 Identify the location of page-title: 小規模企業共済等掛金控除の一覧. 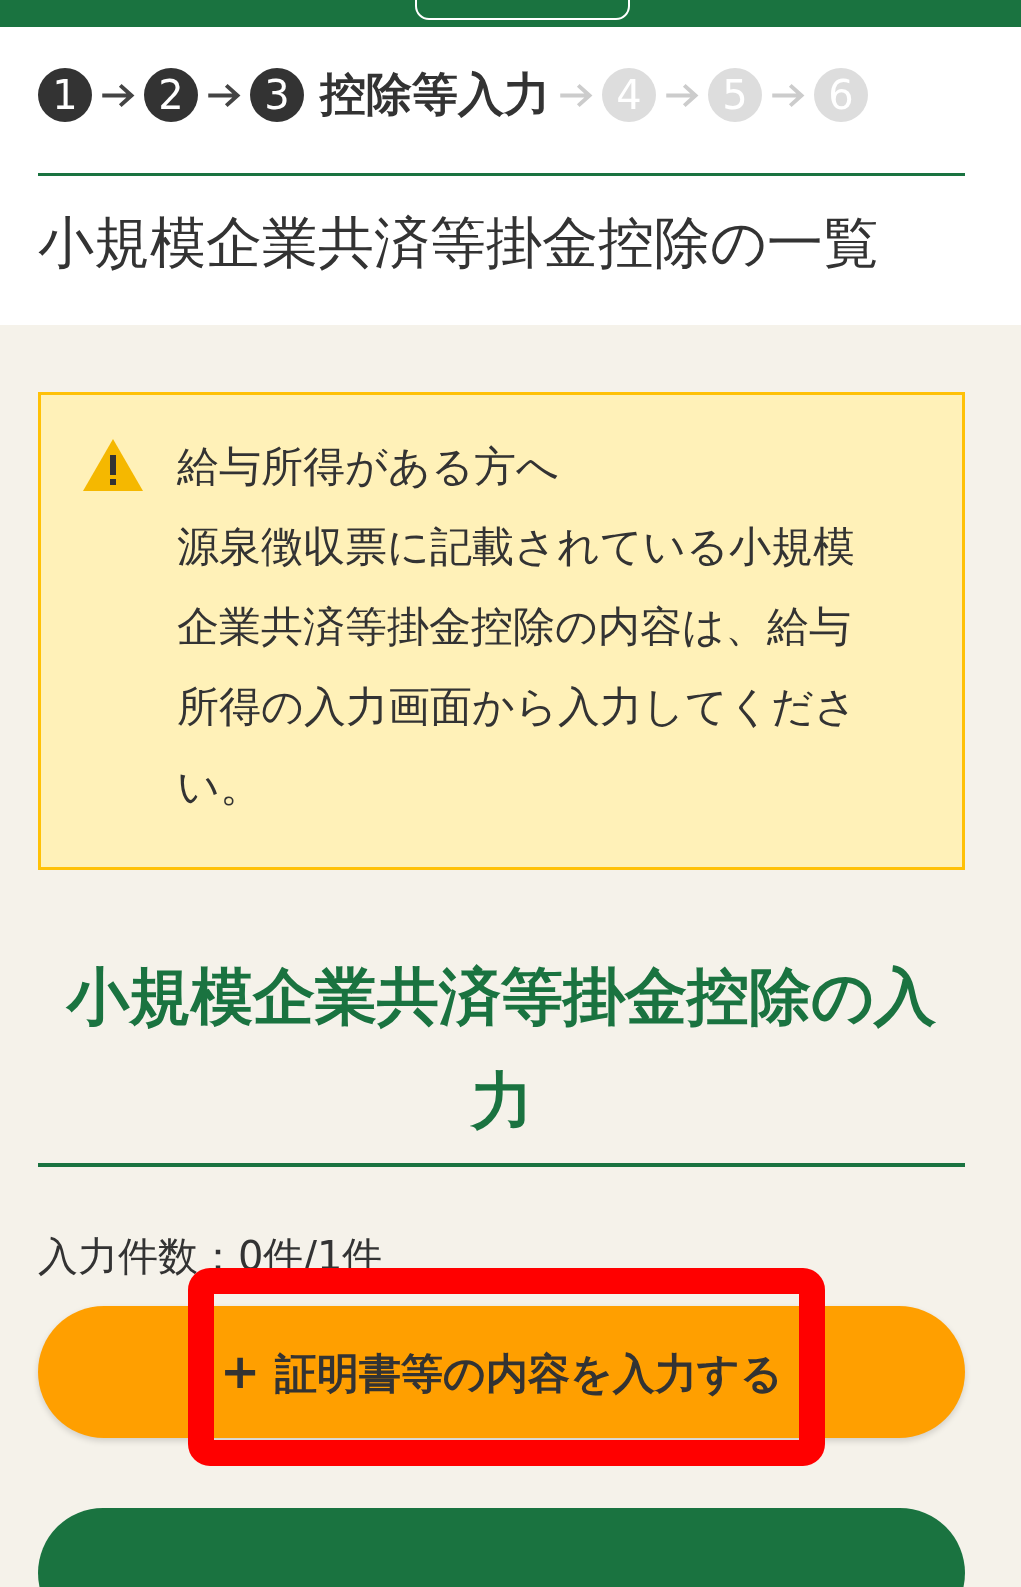
(459, 243).